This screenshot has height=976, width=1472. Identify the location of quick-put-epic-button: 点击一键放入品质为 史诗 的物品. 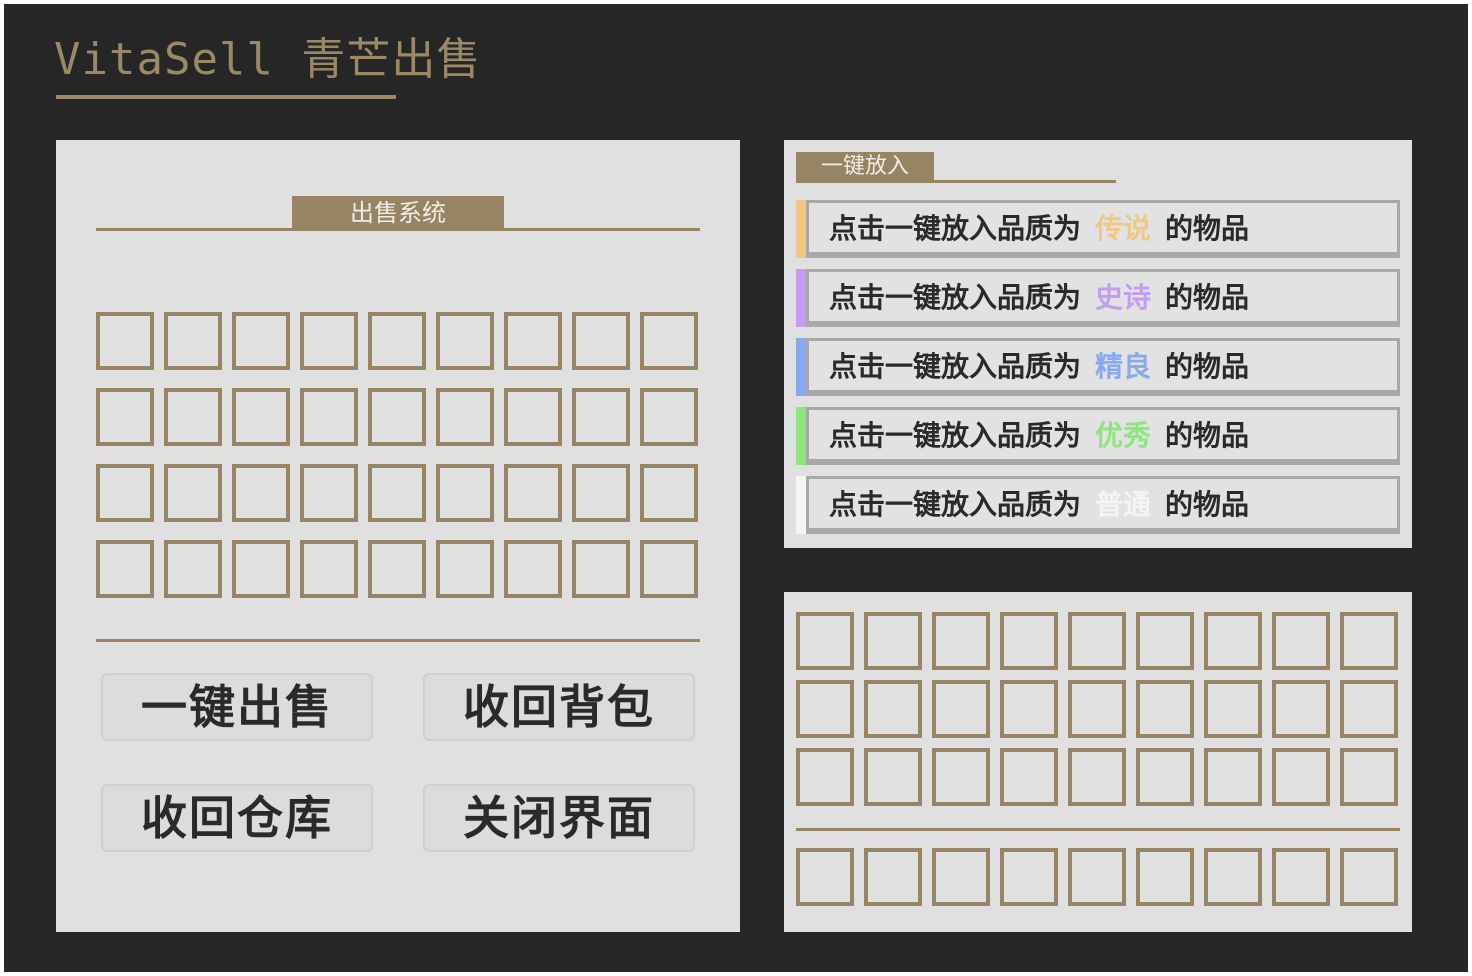
(1098, 299).